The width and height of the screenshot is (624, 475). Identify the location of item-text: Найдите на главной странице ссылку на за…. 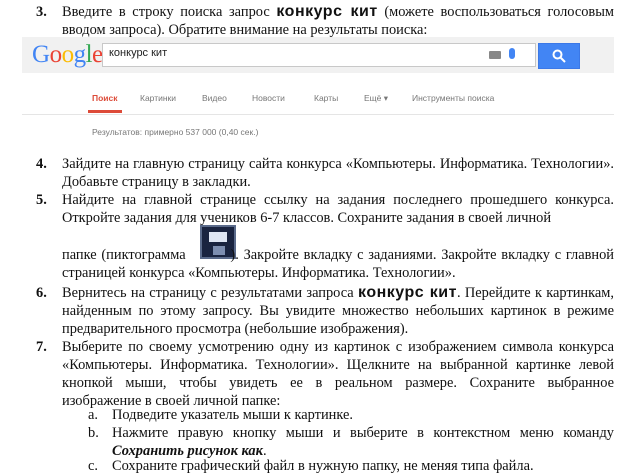
(338, 209).